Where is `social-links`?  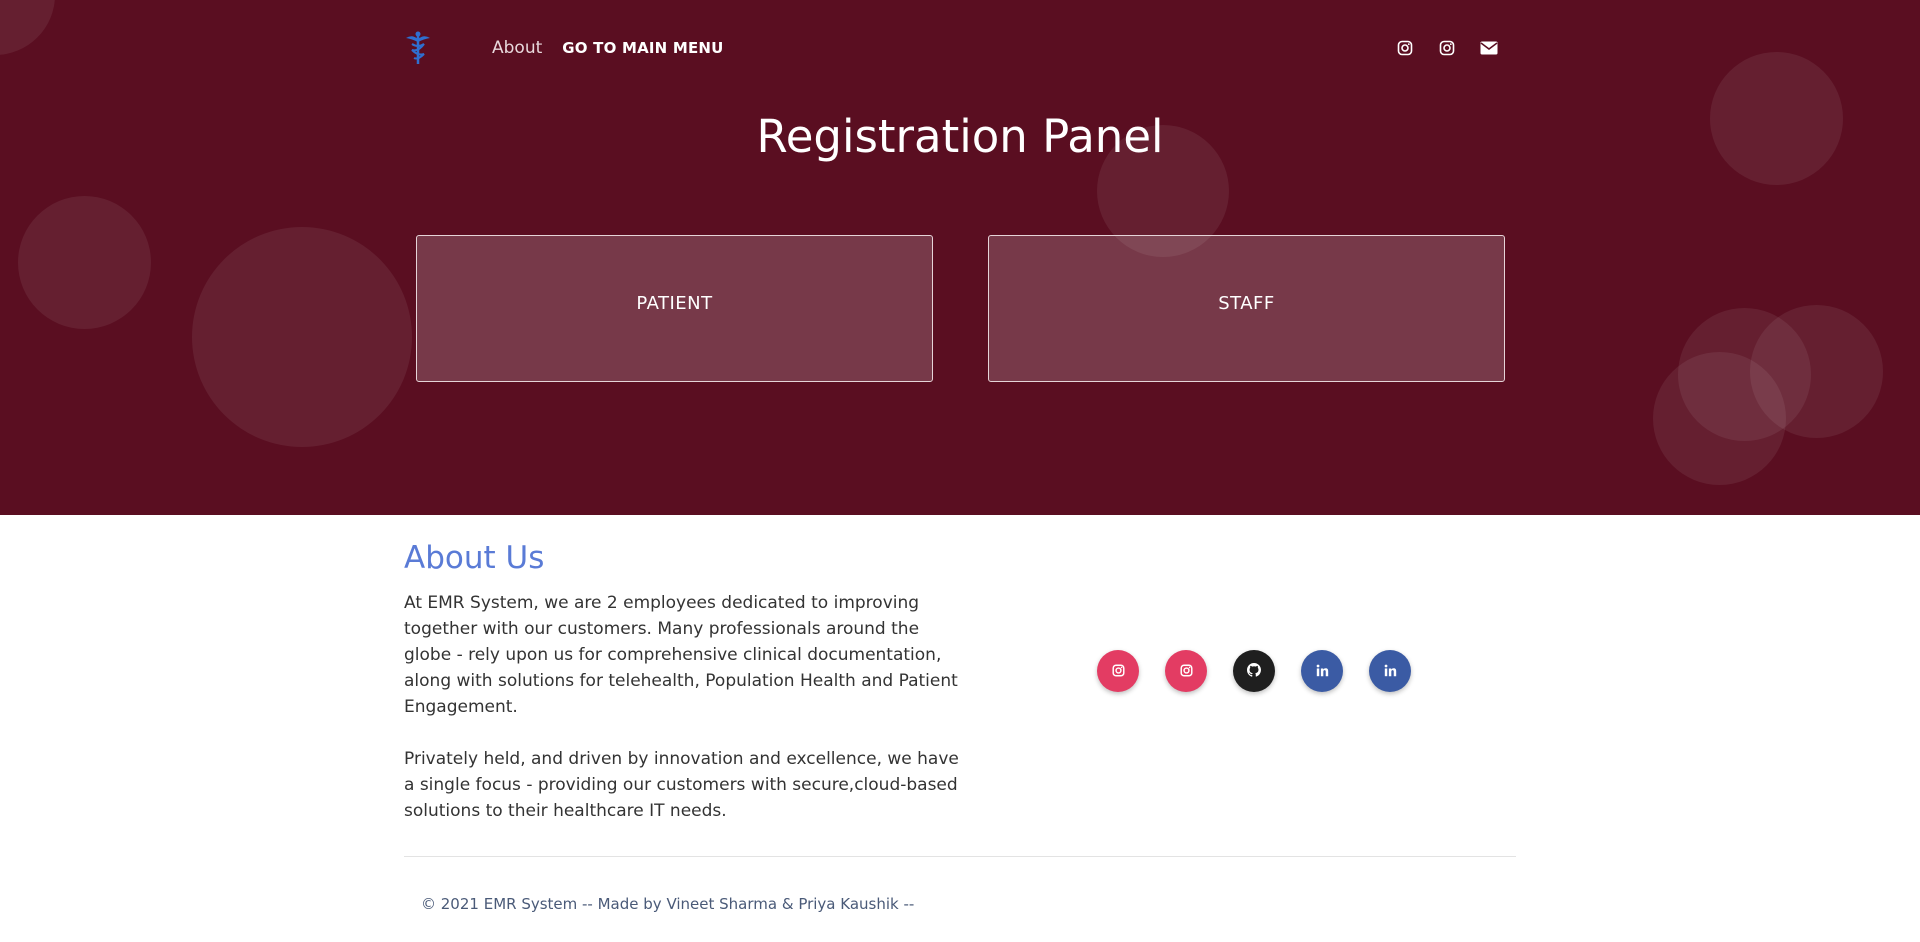
social-links is located at coordinates (1254, 671).